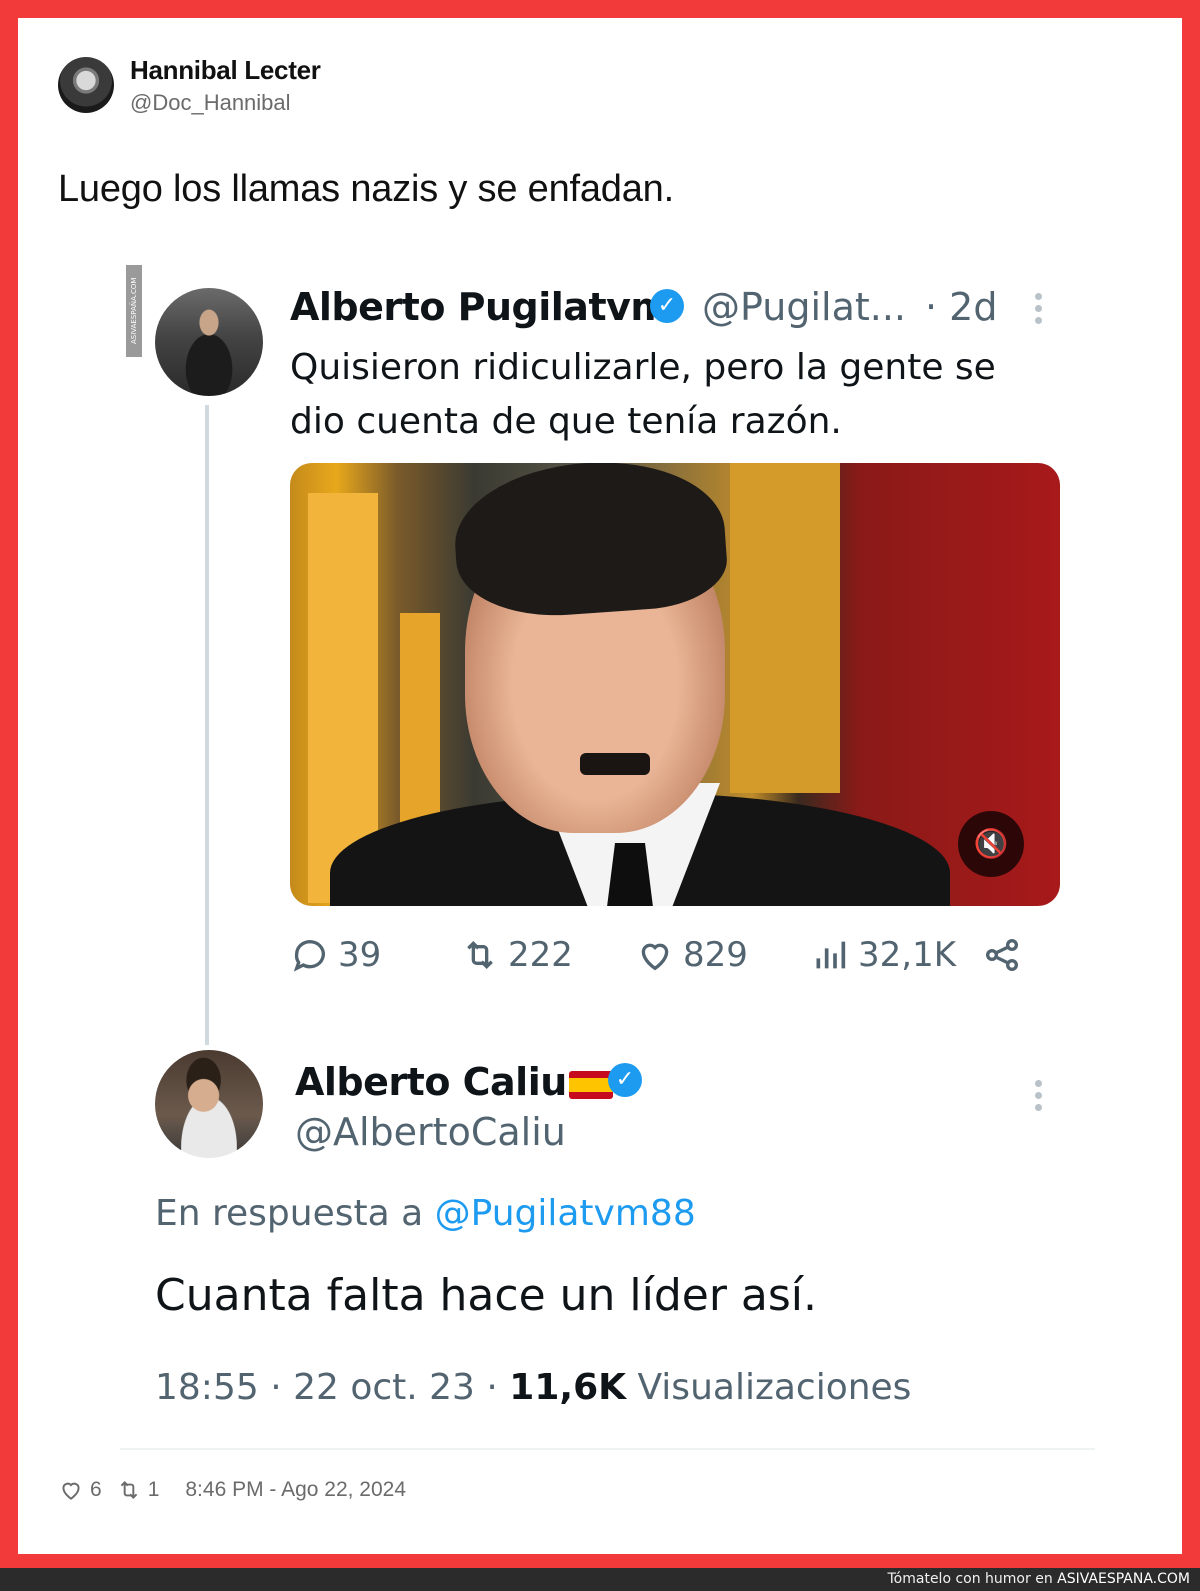  I want to click on reply-author-name: Alberto Caliu, so click(454, 1082).